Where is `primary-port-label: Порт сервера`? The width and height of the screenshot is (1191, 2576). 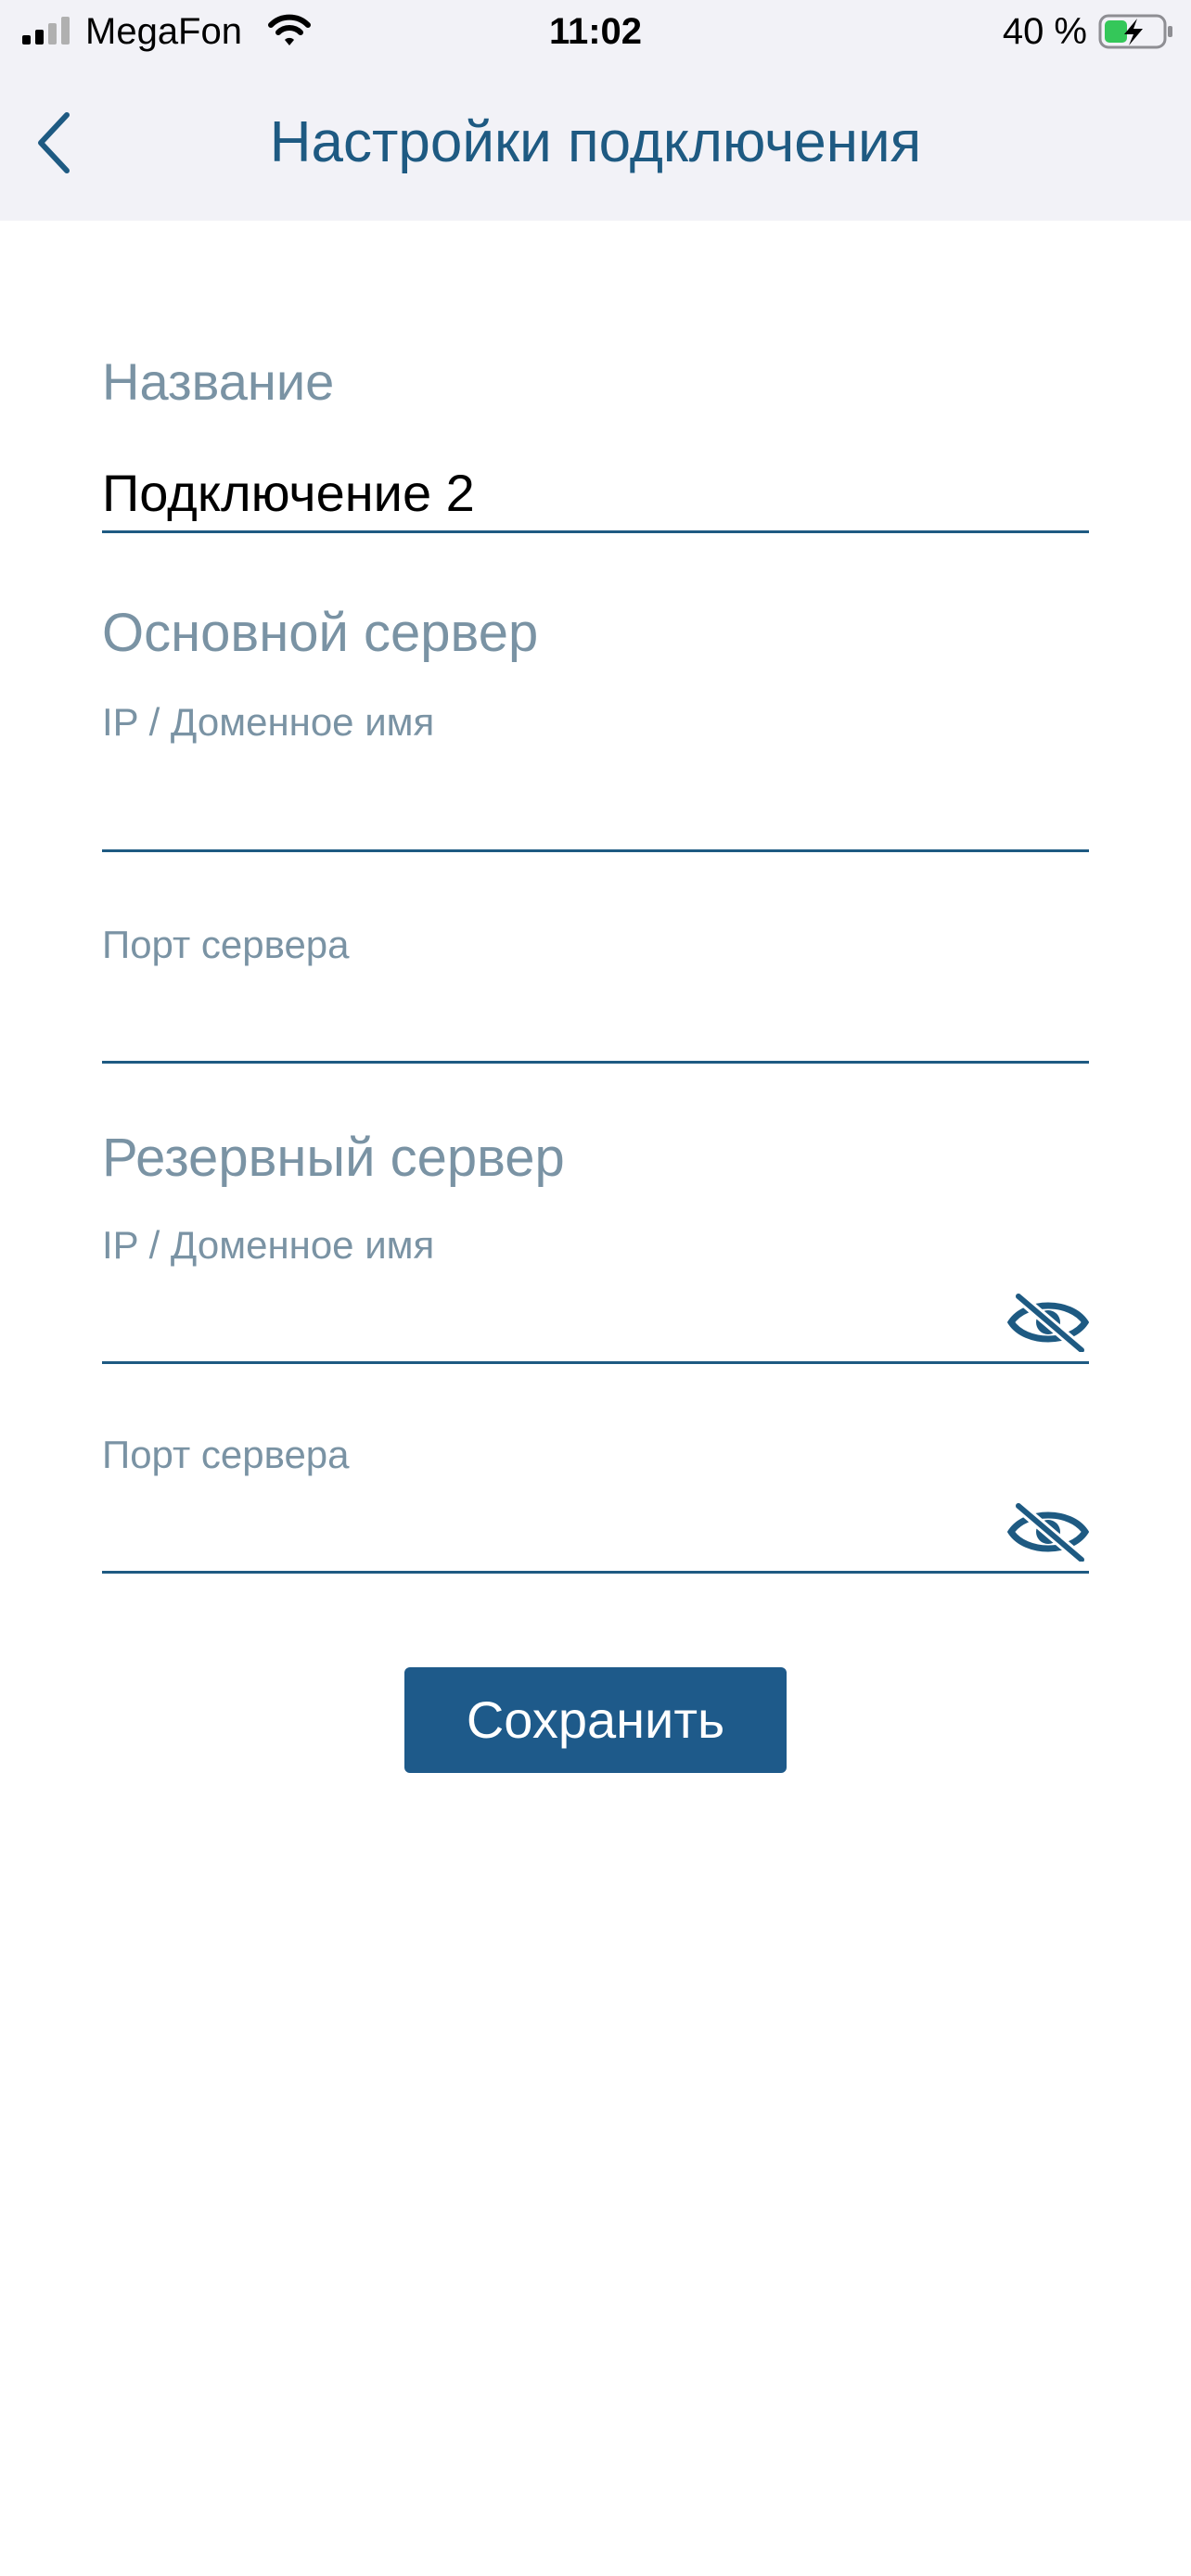 primary-port-label: Порт сервера is located at coordinates (226, 944).